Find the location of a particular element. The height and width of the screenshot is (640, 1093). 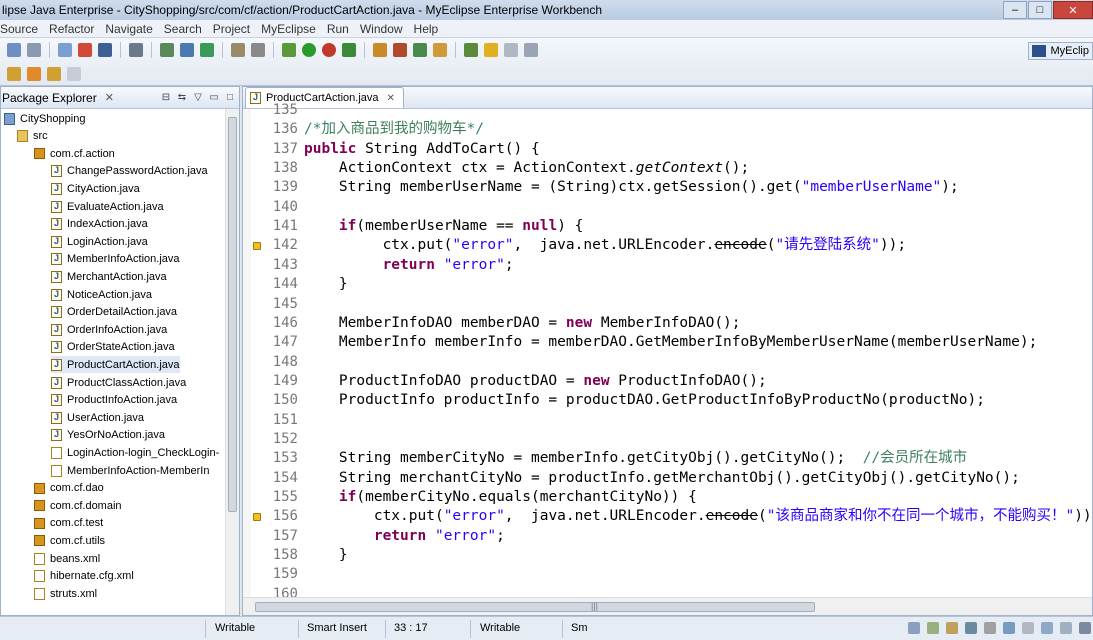

tree-item: beans.xml is located at coordinates (67, 558).